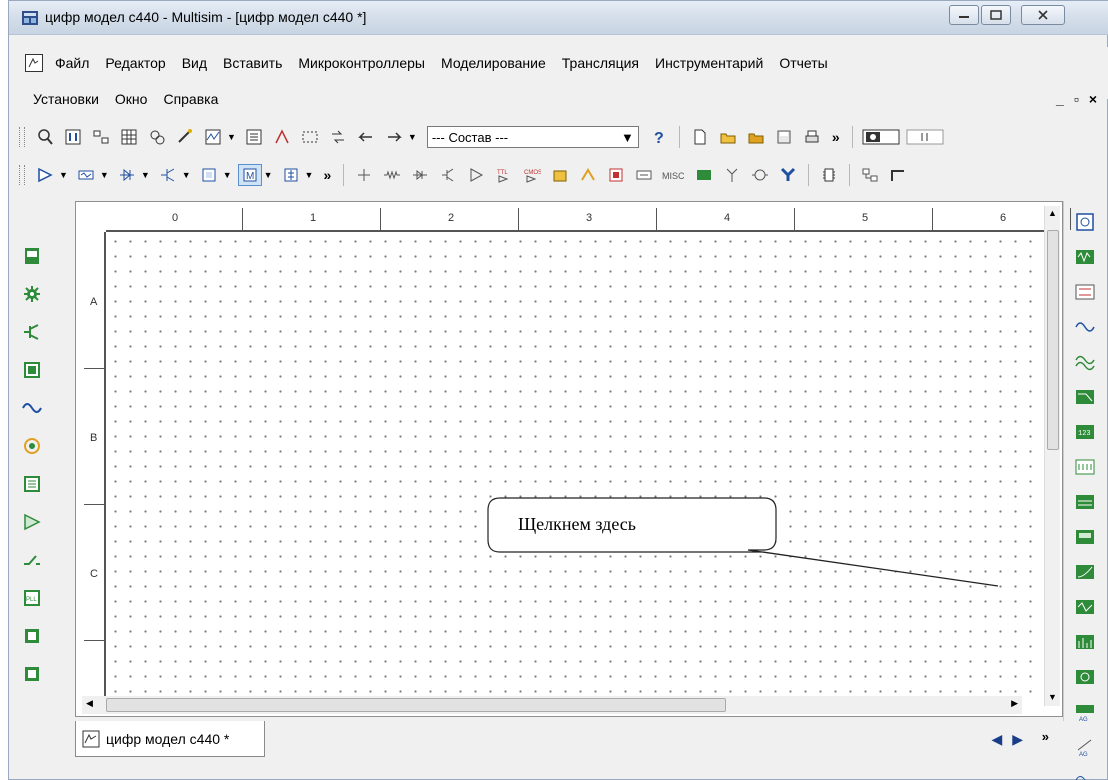 This screenshot has height=780, width=1108. I want to click on spreadsheet-icon, so click(129, 137).